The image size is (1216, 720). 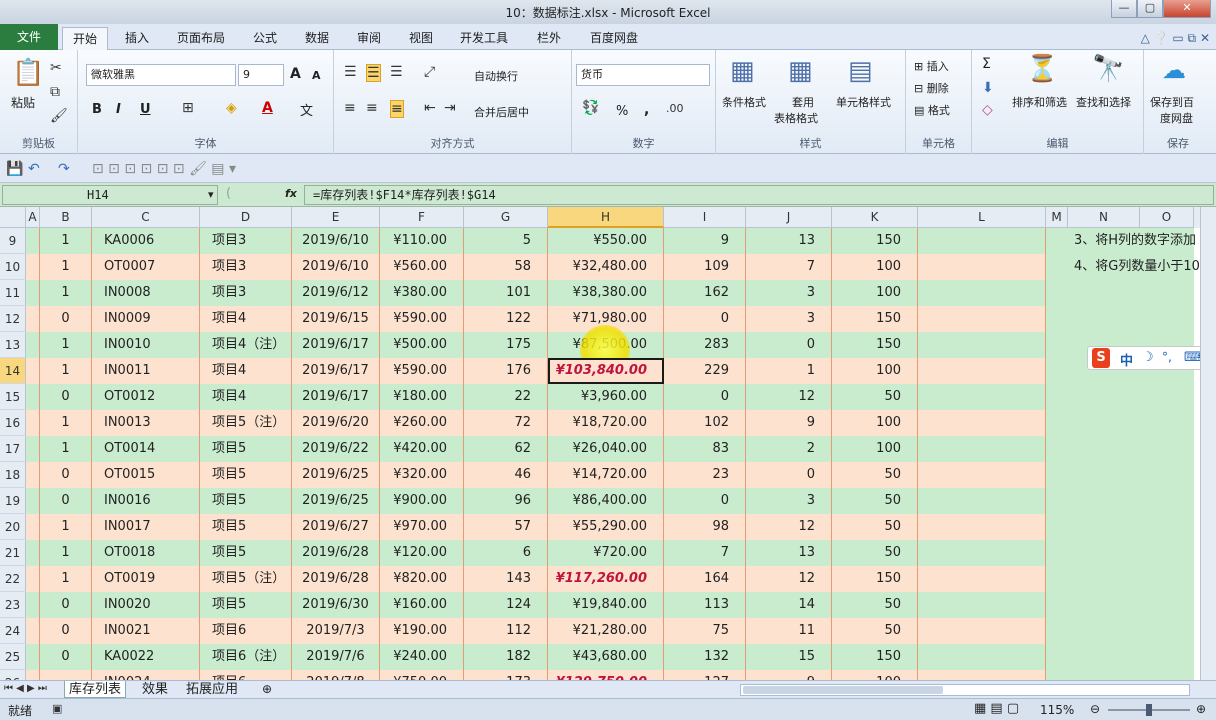 I want to click on column-header-b: B, so click(x=66, y=217).